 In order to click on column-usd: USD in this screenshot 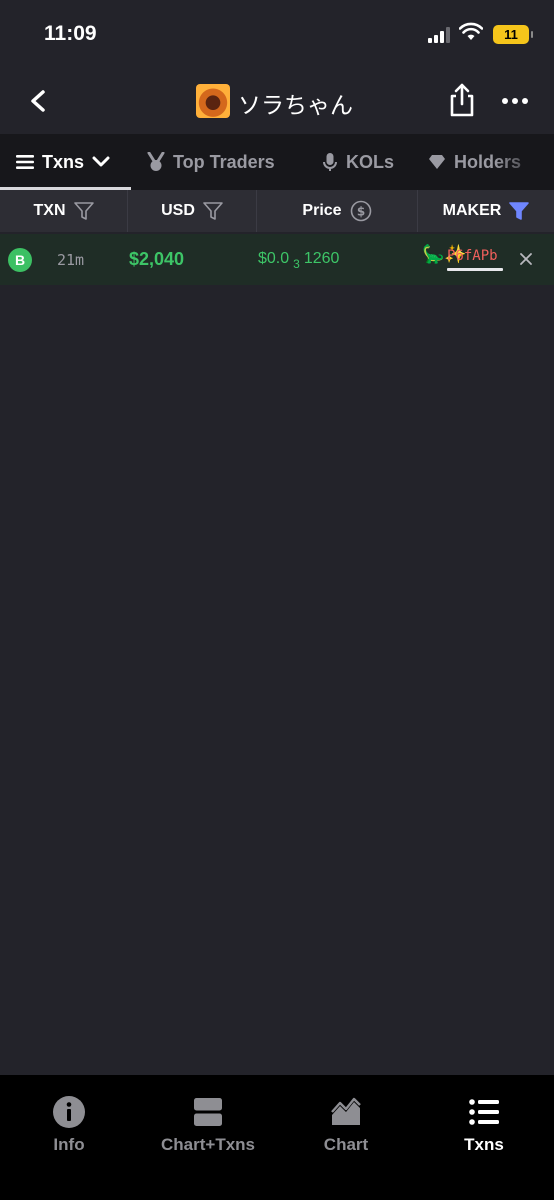, I will do `click(192, 211)`.